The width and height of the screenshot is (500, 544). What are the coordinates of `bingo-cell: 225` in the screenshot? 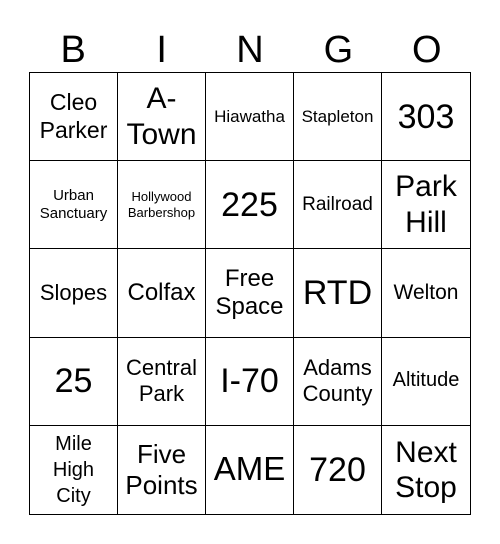 It's located at (250, 205).